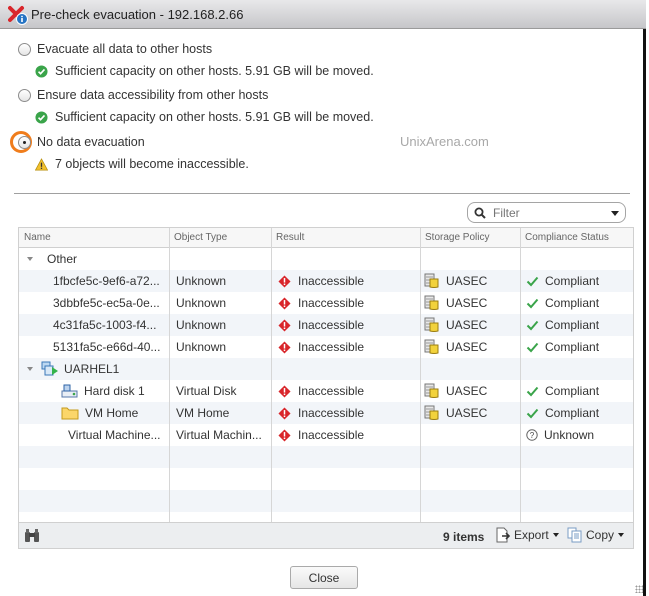  I want to click on table-row: VM Home VM Home Inaccessible UASEC Compliant, so click(326, 413).